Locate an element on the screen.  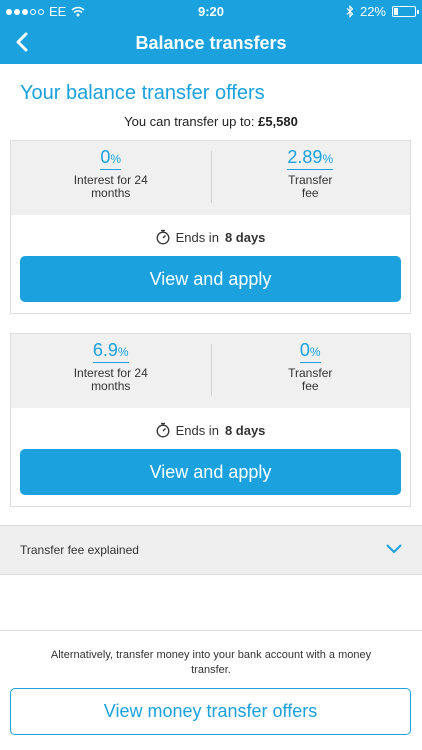
footer-divider is located at coordinates (211, 630).